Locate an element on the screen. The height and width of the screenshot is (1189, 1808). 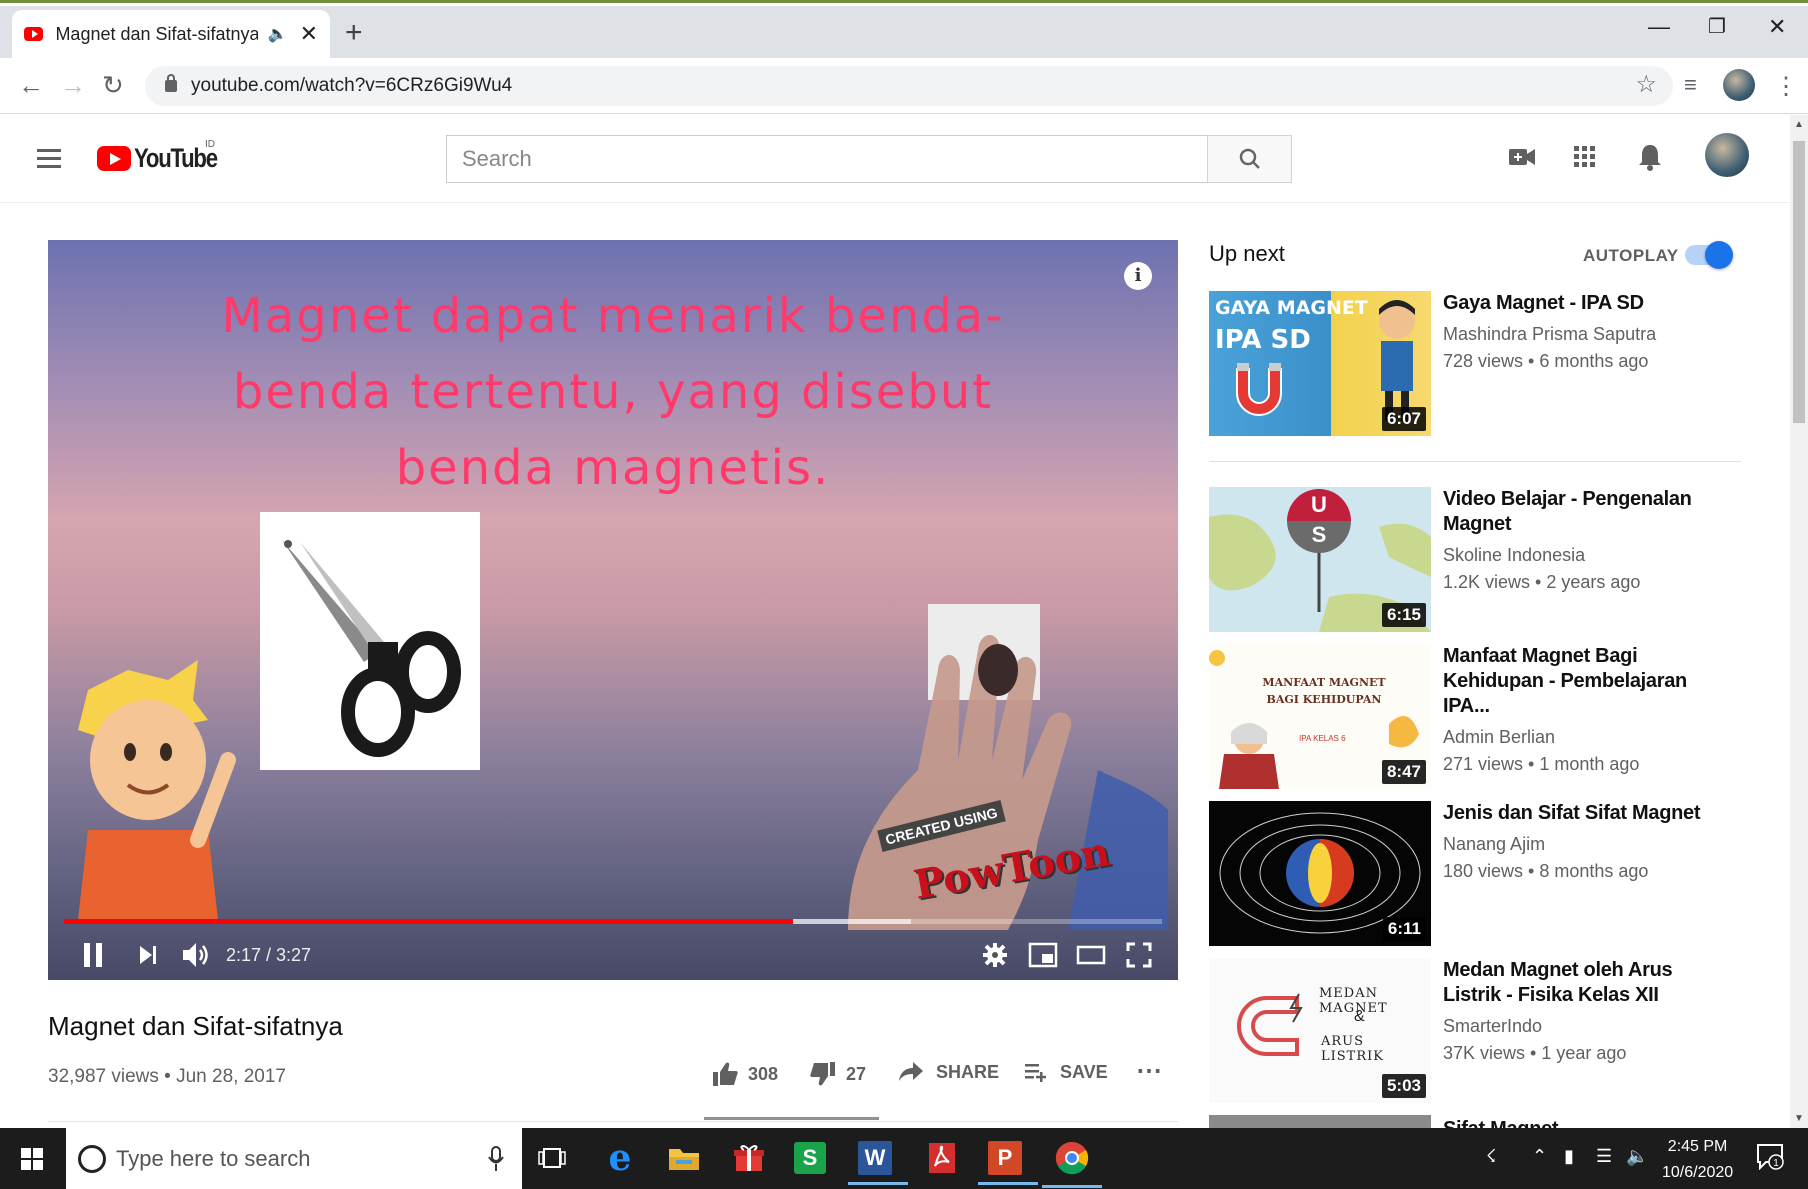
miniplayer-icon is located at coordinates (1043, 955).